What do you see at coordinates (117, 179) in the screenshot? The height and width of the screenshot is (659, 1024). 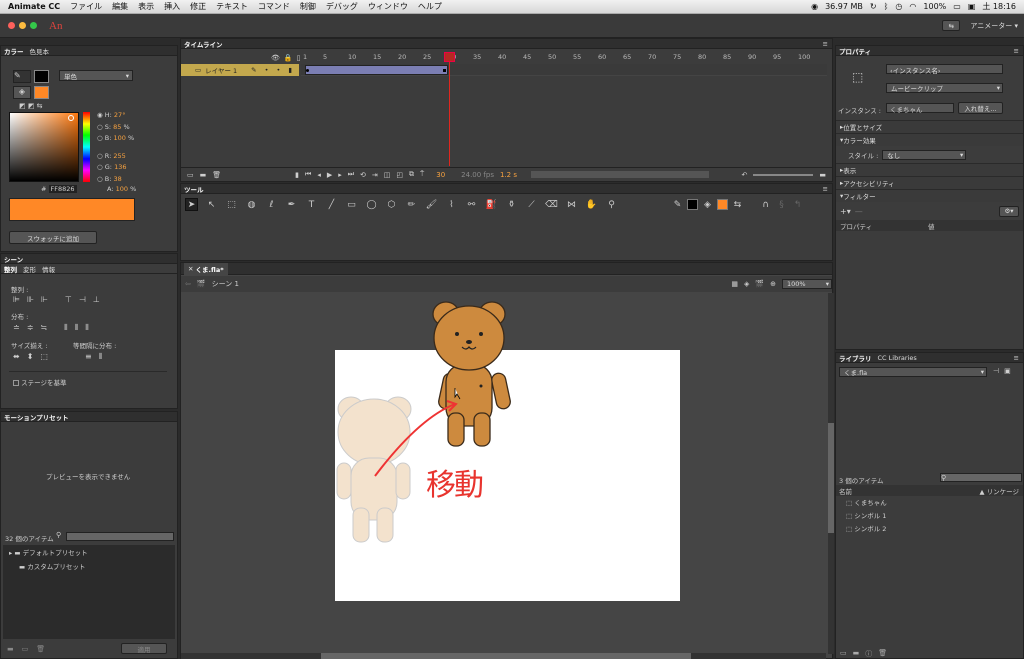 I see `blue-value: 38` at bounding box center [117, 179].